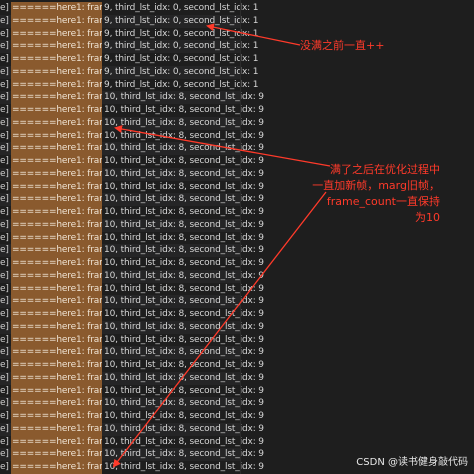 The image size is (474, 474). Describe the element at coordinates (222, 146) in the screenshot. I see `arrow-to-frame-10-start` at that location.